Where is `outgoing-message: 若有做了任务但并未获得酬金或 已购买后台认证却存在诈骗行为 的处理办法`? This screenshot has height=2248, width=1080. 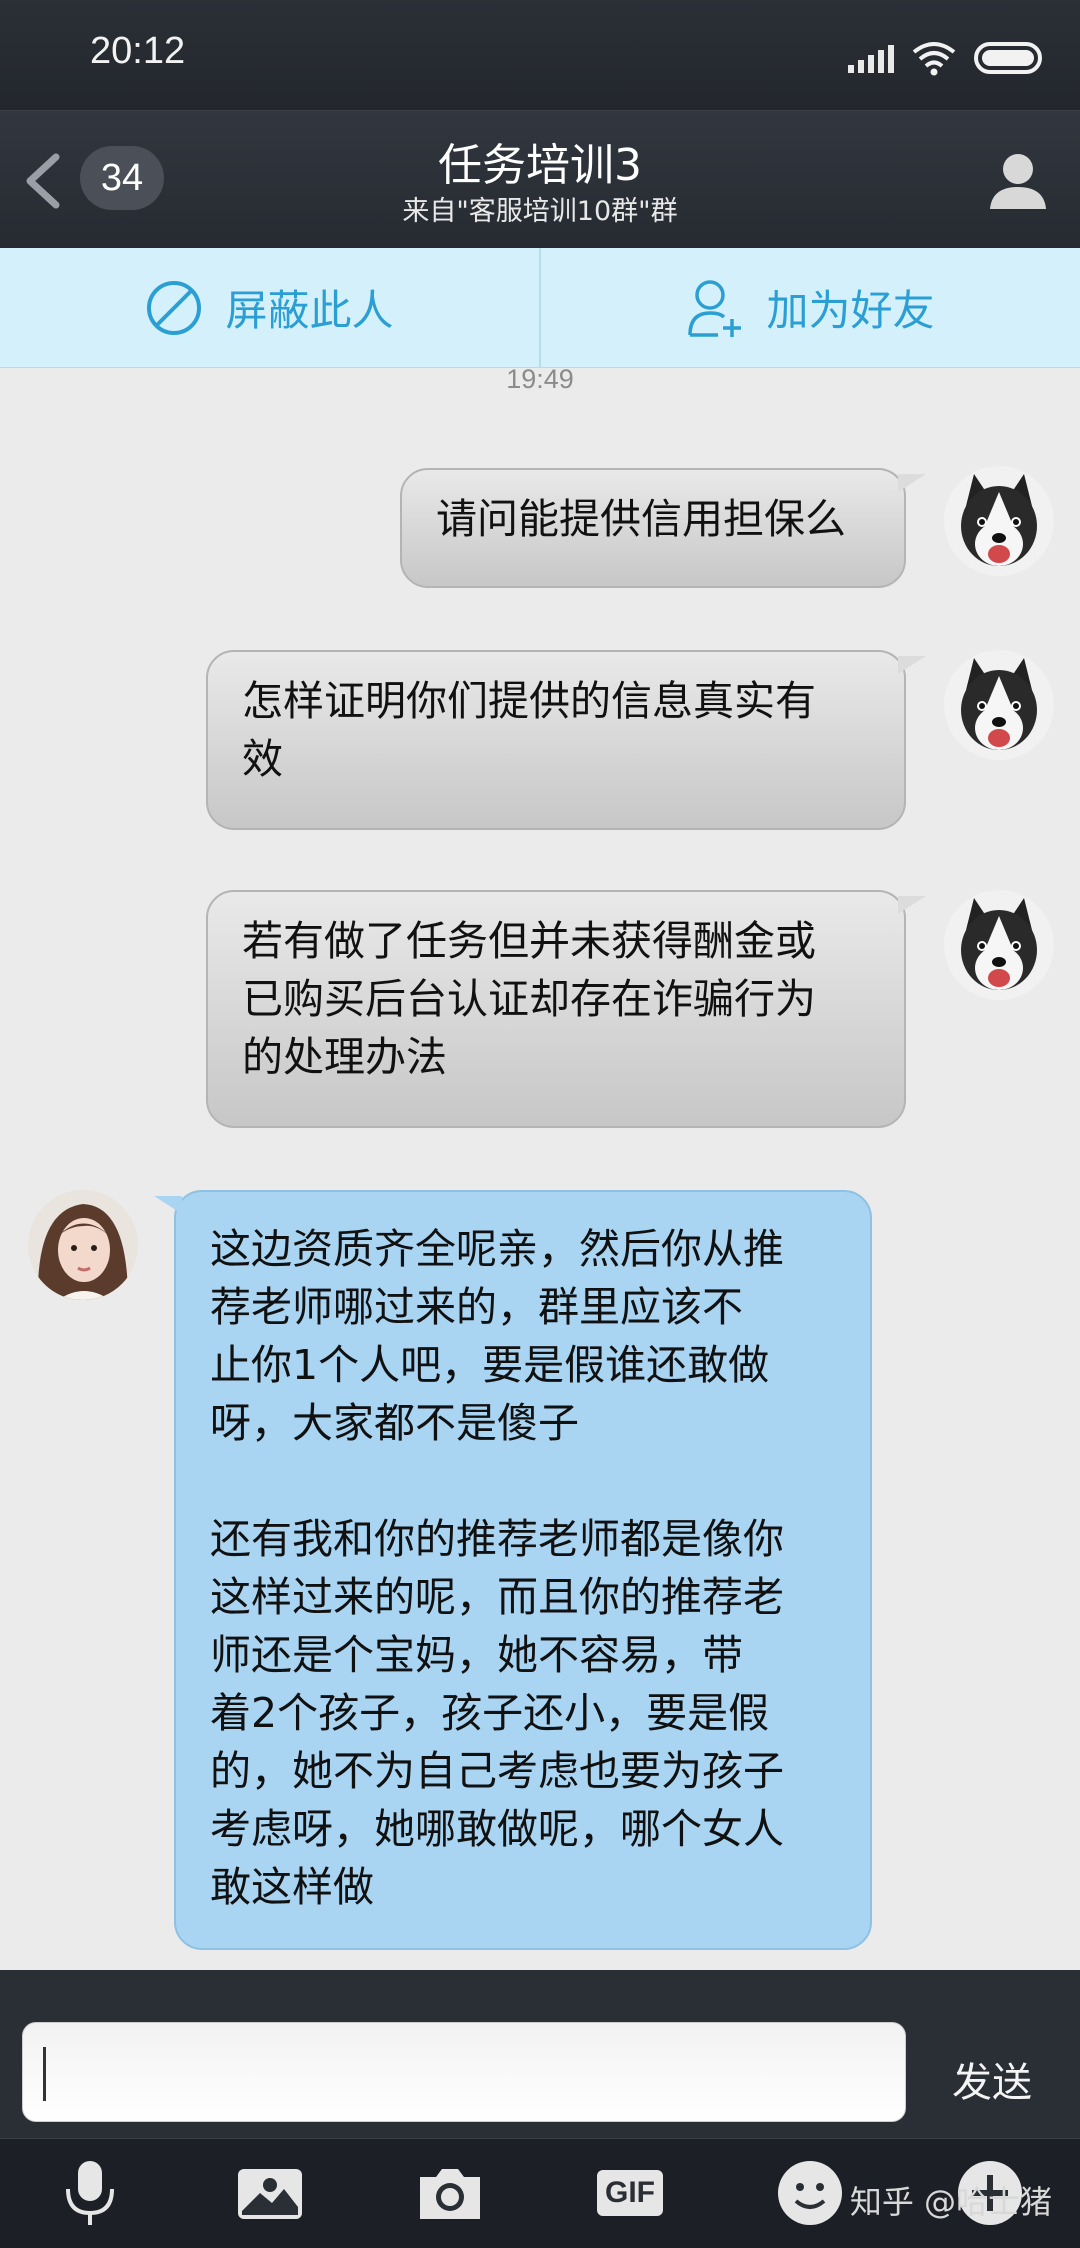
outgoing-message: 若有做了任务但并未获得酬金或 已购买后台认证却存在诈骗行为 的处理办法 is located at coordinates (566, 1009).